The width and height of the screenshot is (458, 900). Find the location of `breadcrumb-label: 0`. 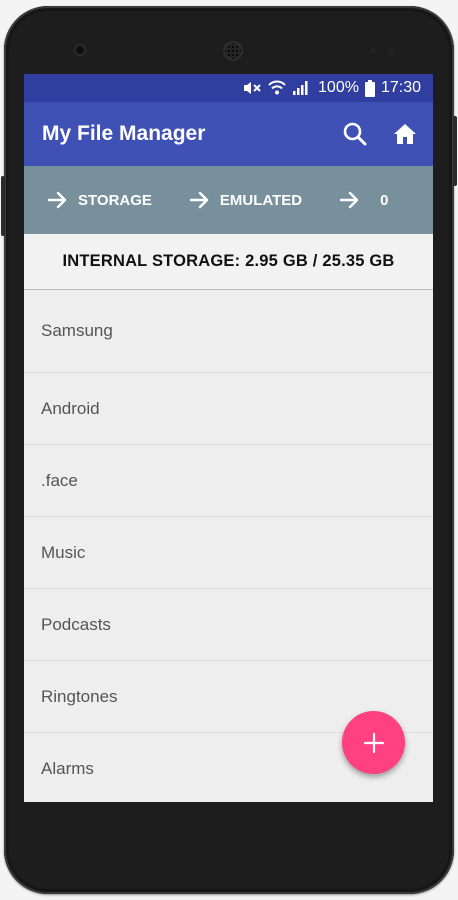

breadcrumb-label: 0 is located at coordinates (384, 200).